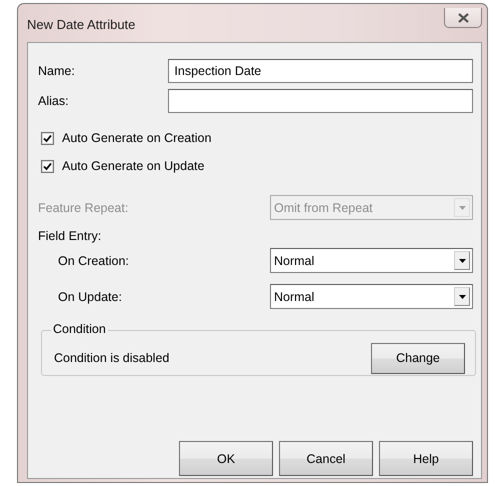 This screenshot has height=486, width=497. Describe the element at coordinates (57, 71) in the screenshot. I see `field-label: Name:` at that location.